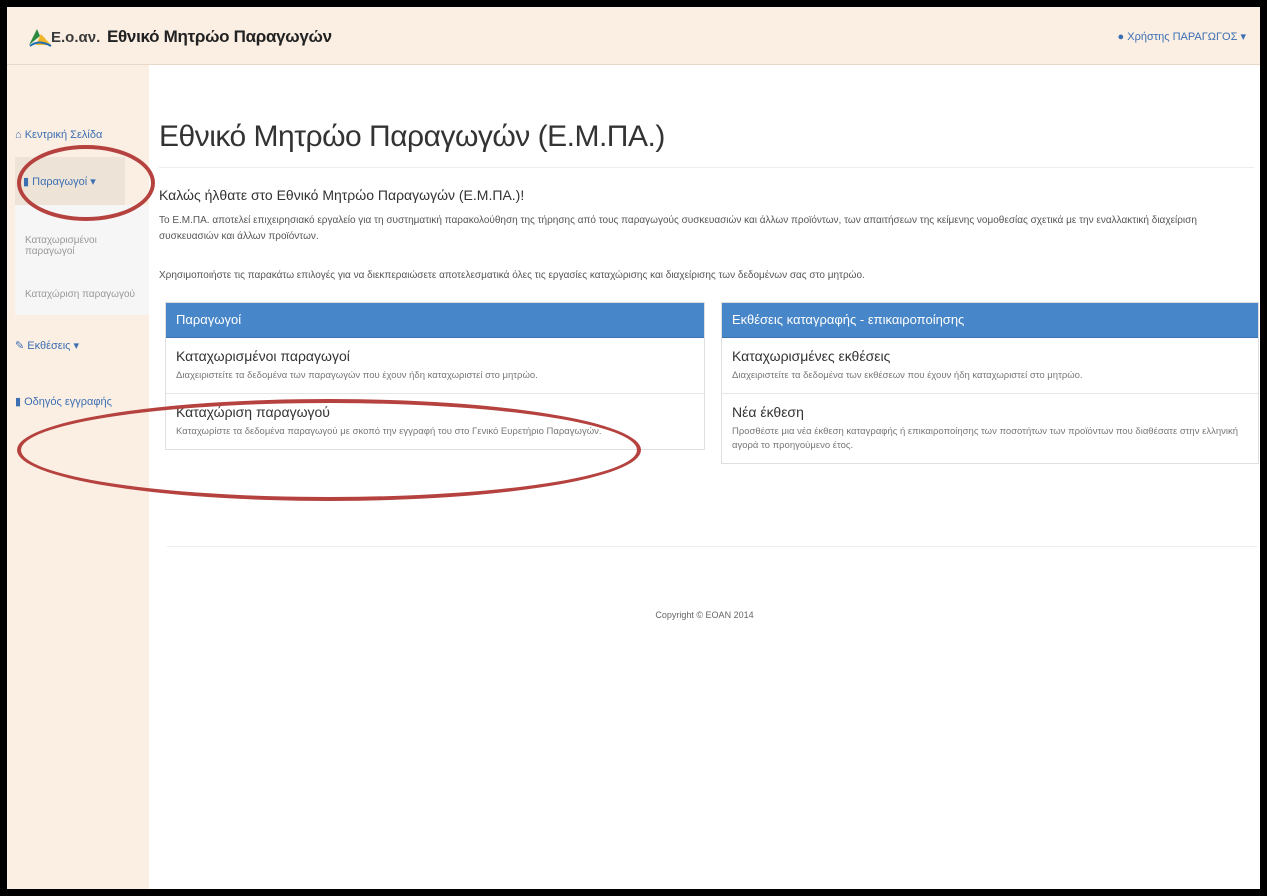 The width and height of the screenshot is (1267, 896). I want to click on page-title: Εθνικό Μητρώο Παραγωγών (Ε.Μ.ΠΑ.), so click(412, 136).